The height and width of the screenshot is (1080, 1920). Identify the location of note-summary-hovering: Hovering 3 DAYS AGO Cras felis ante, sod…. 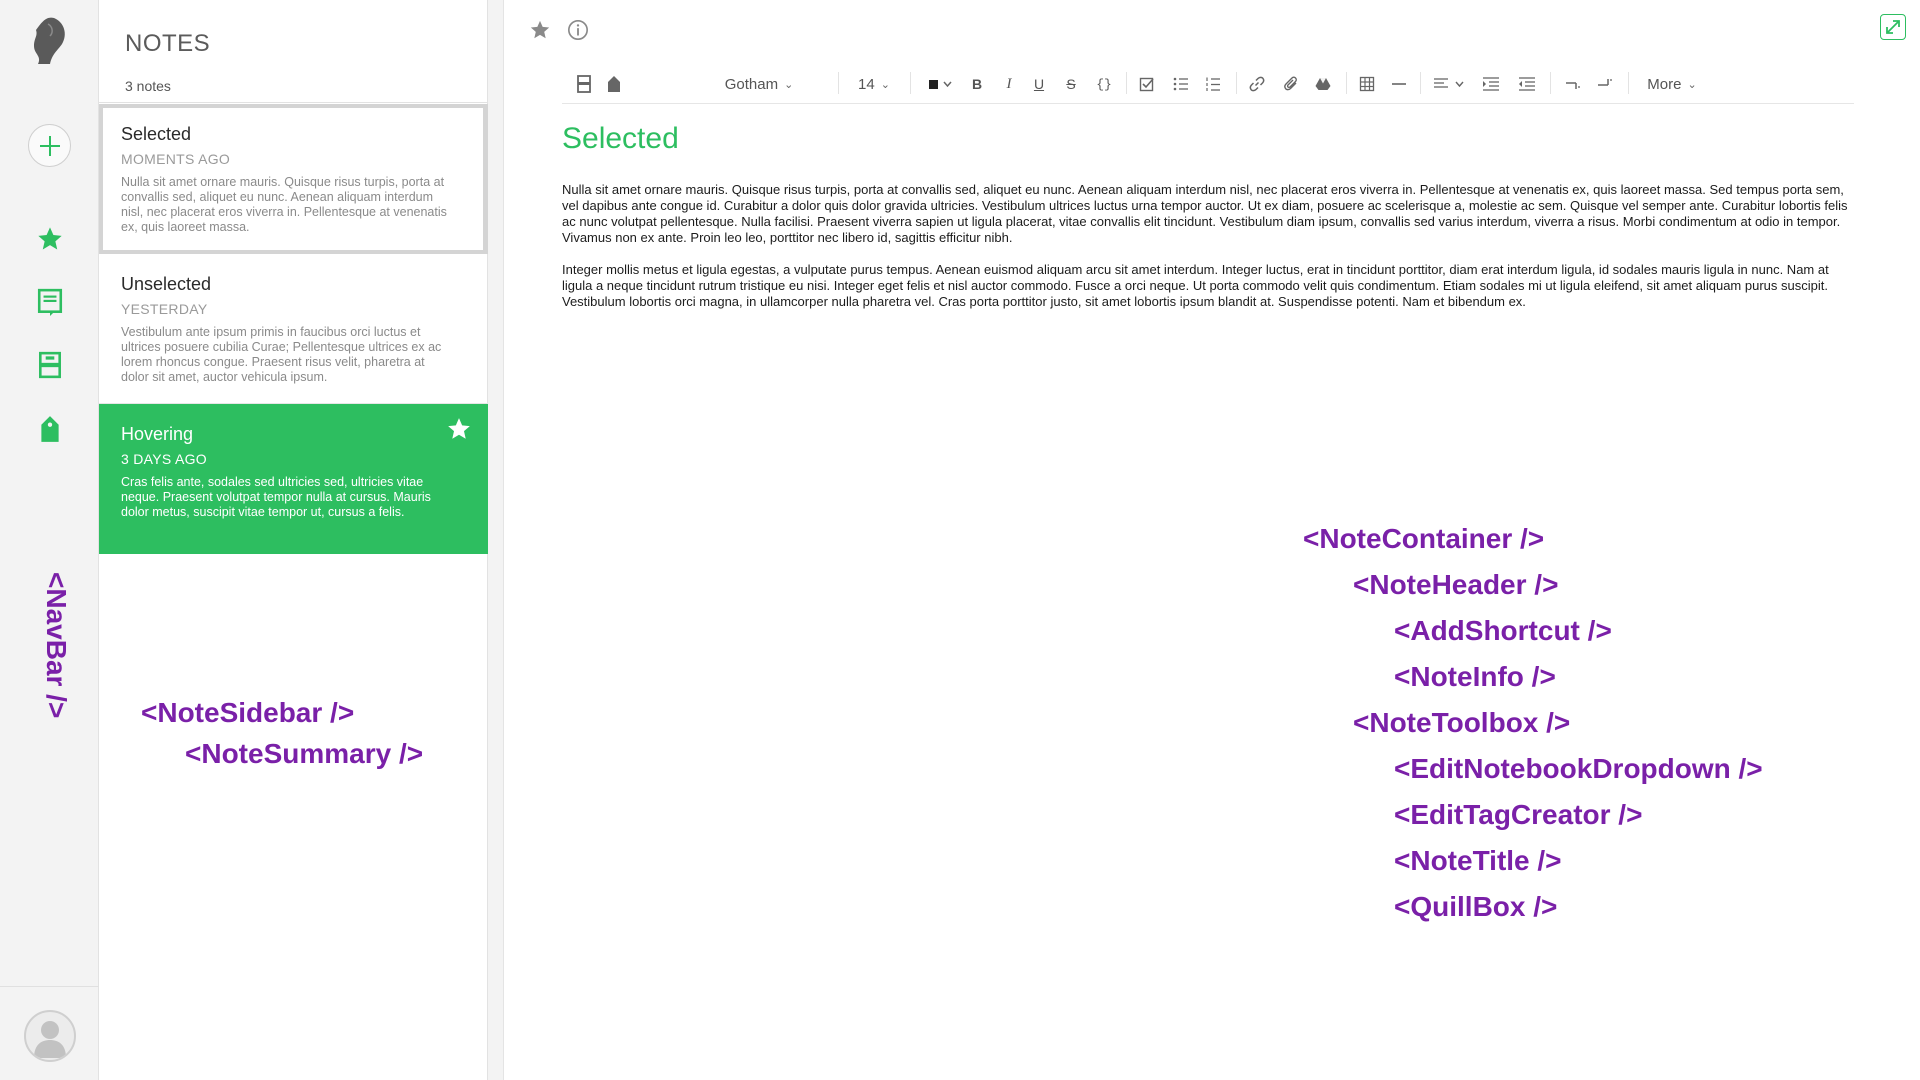
(293, 479).